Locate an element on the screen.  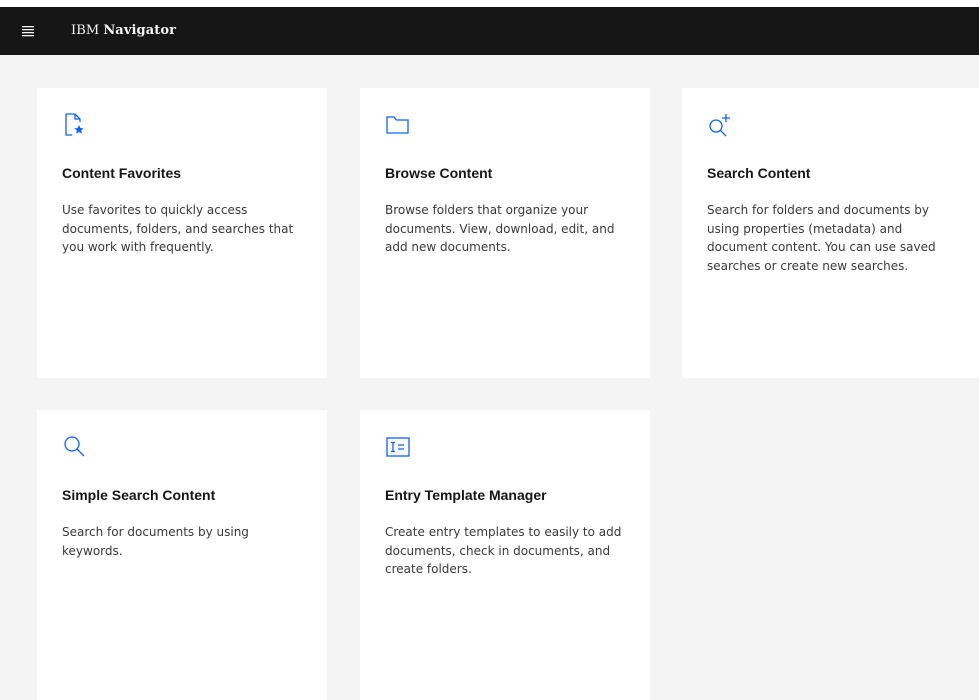
brand-prefix: IBM is located at coordinates (85, 30).